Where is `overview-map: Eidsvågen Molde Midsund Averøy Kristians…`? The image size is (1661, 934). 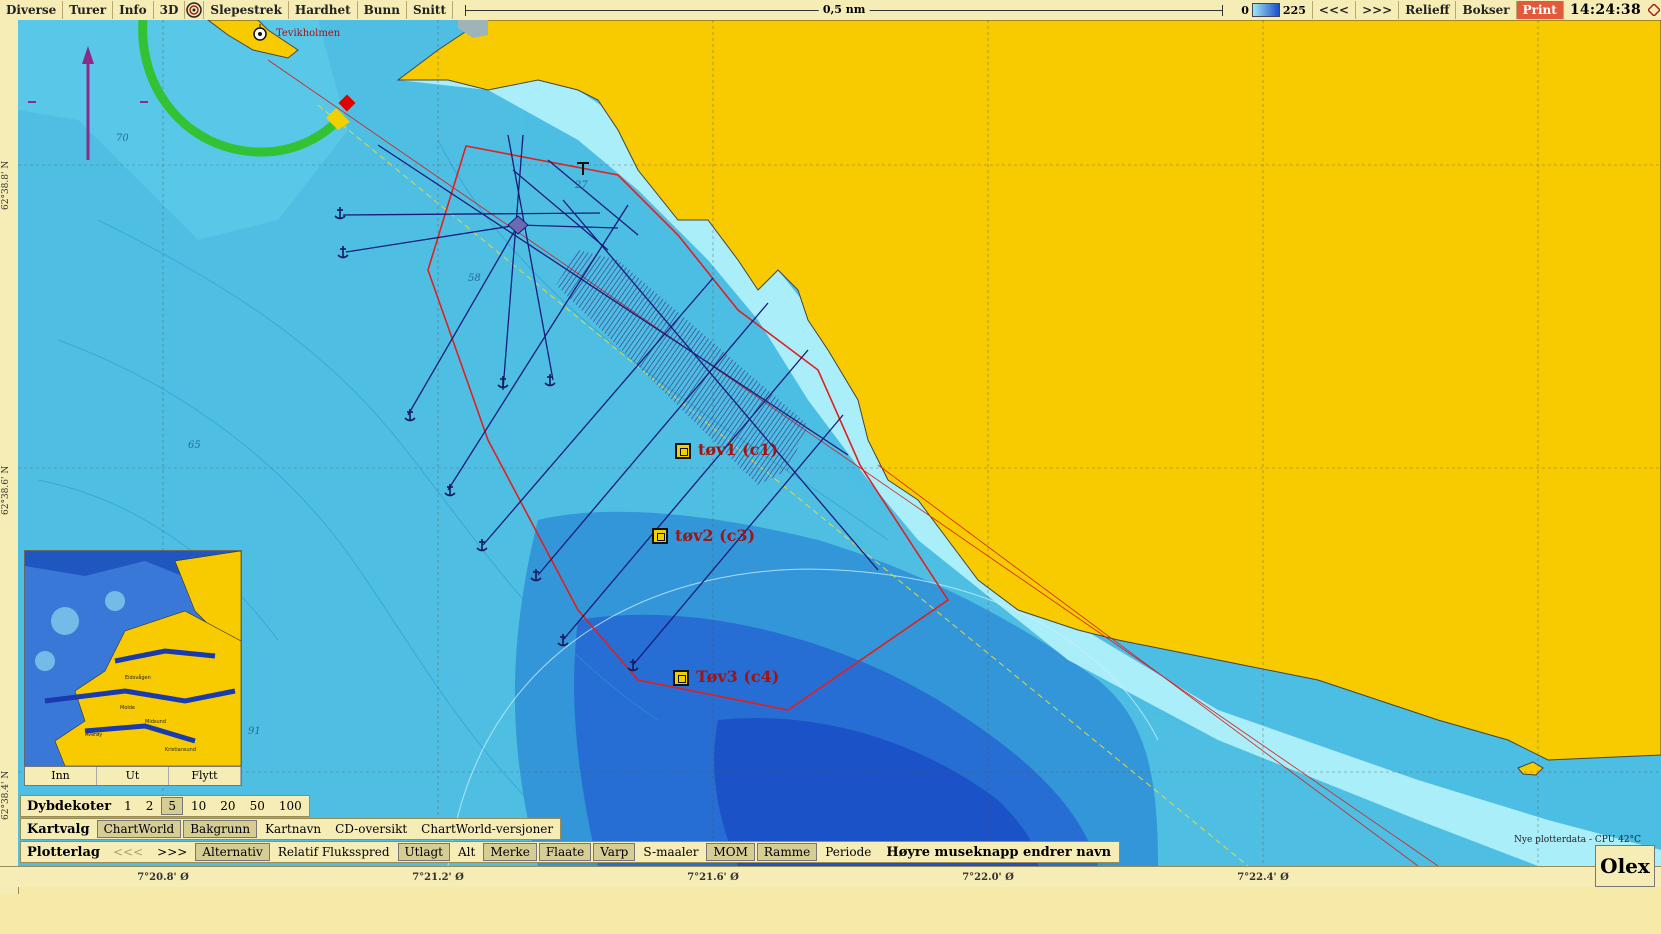 overview-map: Eidsvågen Molde Midsund Averøy Kristians… is located at coordinates (133, 658).